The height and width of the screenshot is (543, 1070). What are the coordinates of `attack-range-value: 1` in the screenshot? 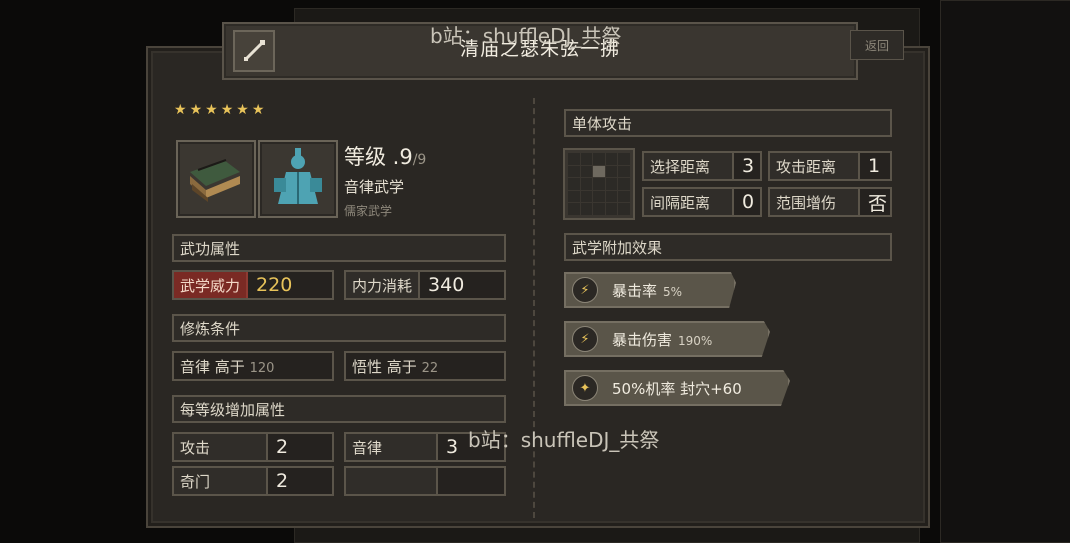 It's located at (874, 166).